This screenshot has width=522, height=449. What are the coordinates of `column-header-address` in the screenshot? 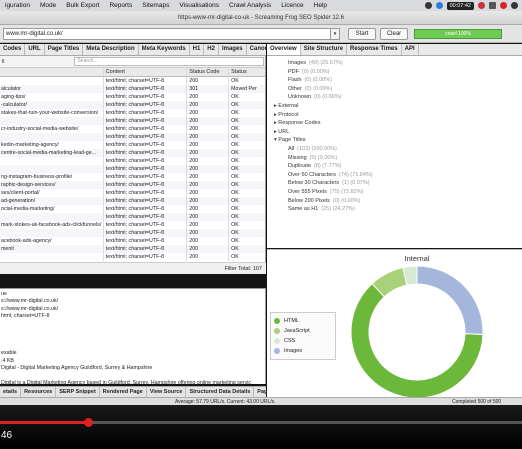 It's located at (52, 72).